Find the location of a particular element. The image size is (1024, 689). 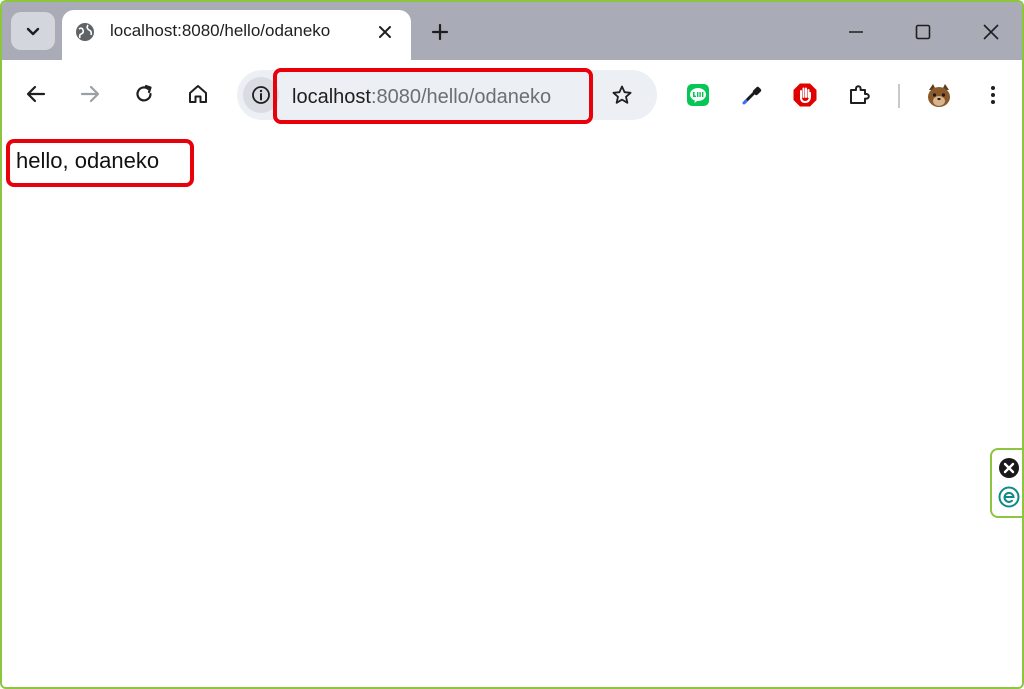

reload-icon is located at coordinates (144, 93).